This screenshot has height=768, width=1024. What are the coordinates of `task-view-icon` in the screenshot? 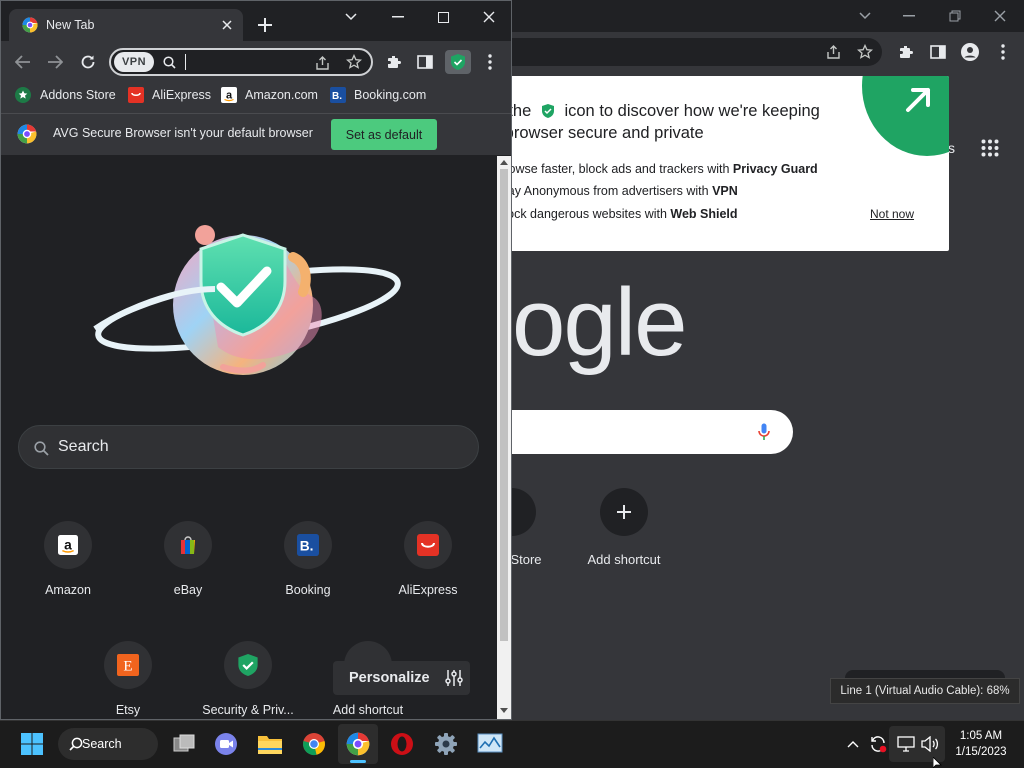 It's located at (184, 743).